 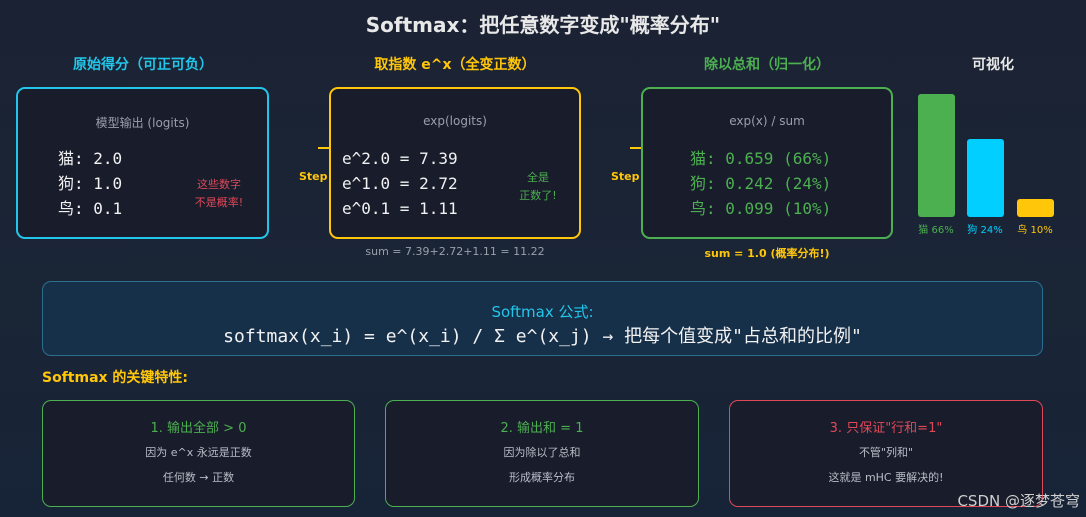 What do you see at coordinates (1035, 208) in the screenshot?
I see `bar-bird` at bounding box center [1035, 208].